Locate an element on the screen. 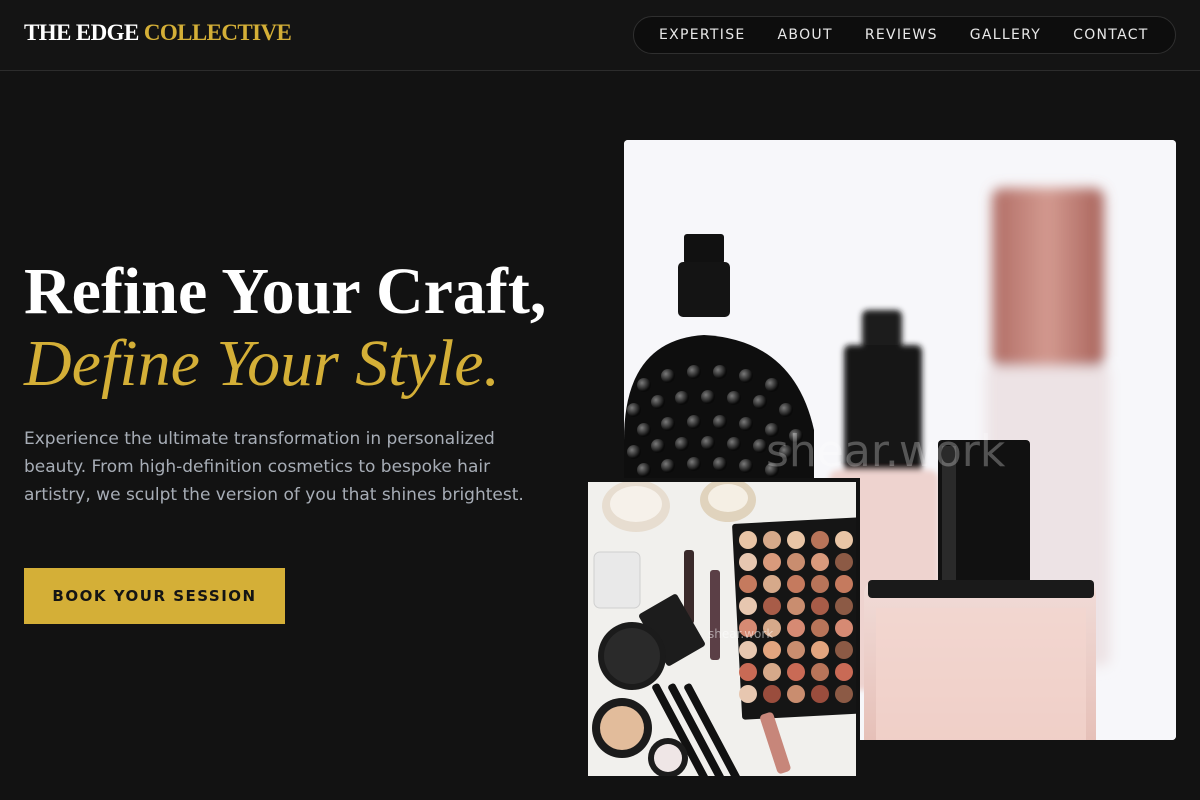 This screenshot has height=800, width=1200. hero-image-makeup: shear.work is located at coordinates (722, 629).